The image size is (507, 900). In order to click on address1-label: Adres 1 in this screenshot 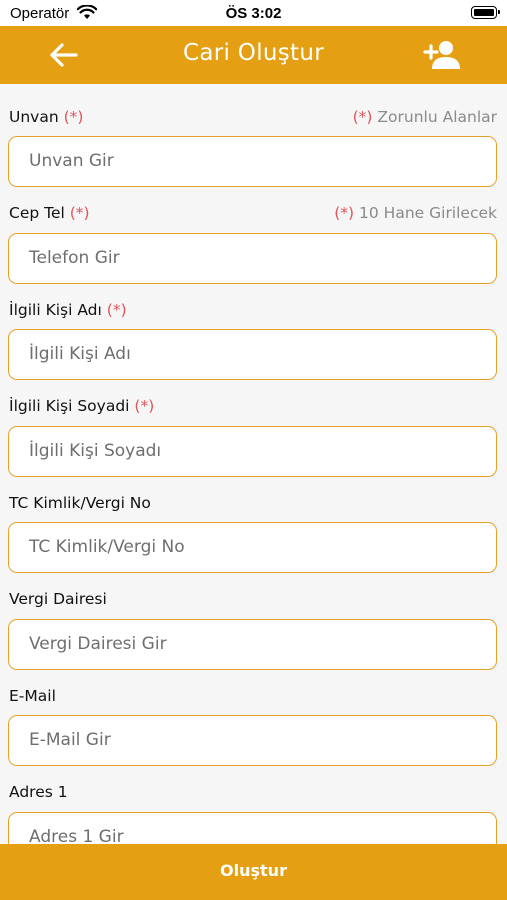, I will do `click(38, 792)`.